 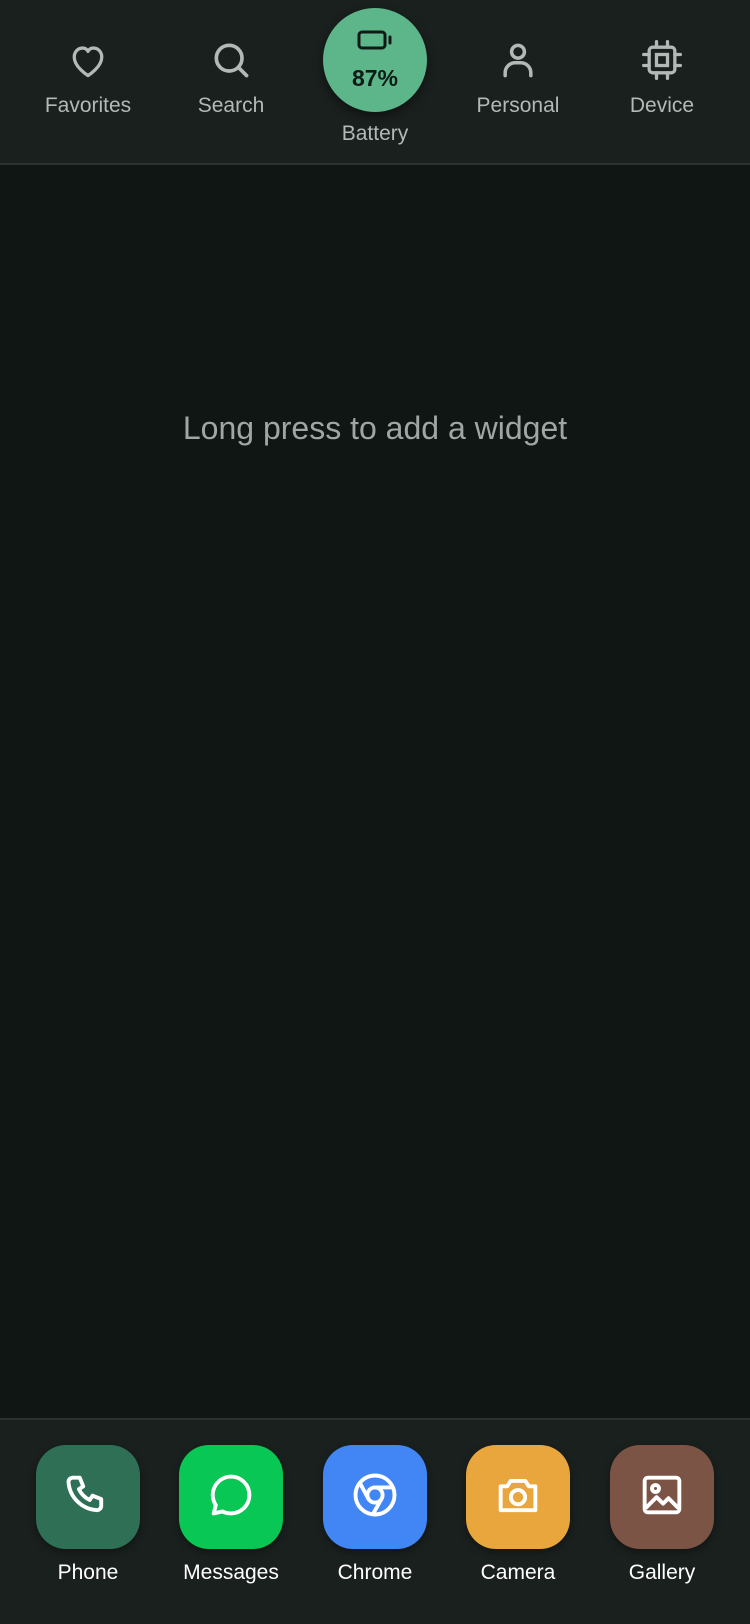 I want to click on tab-search-label: Search, so click(x=231, y=105).